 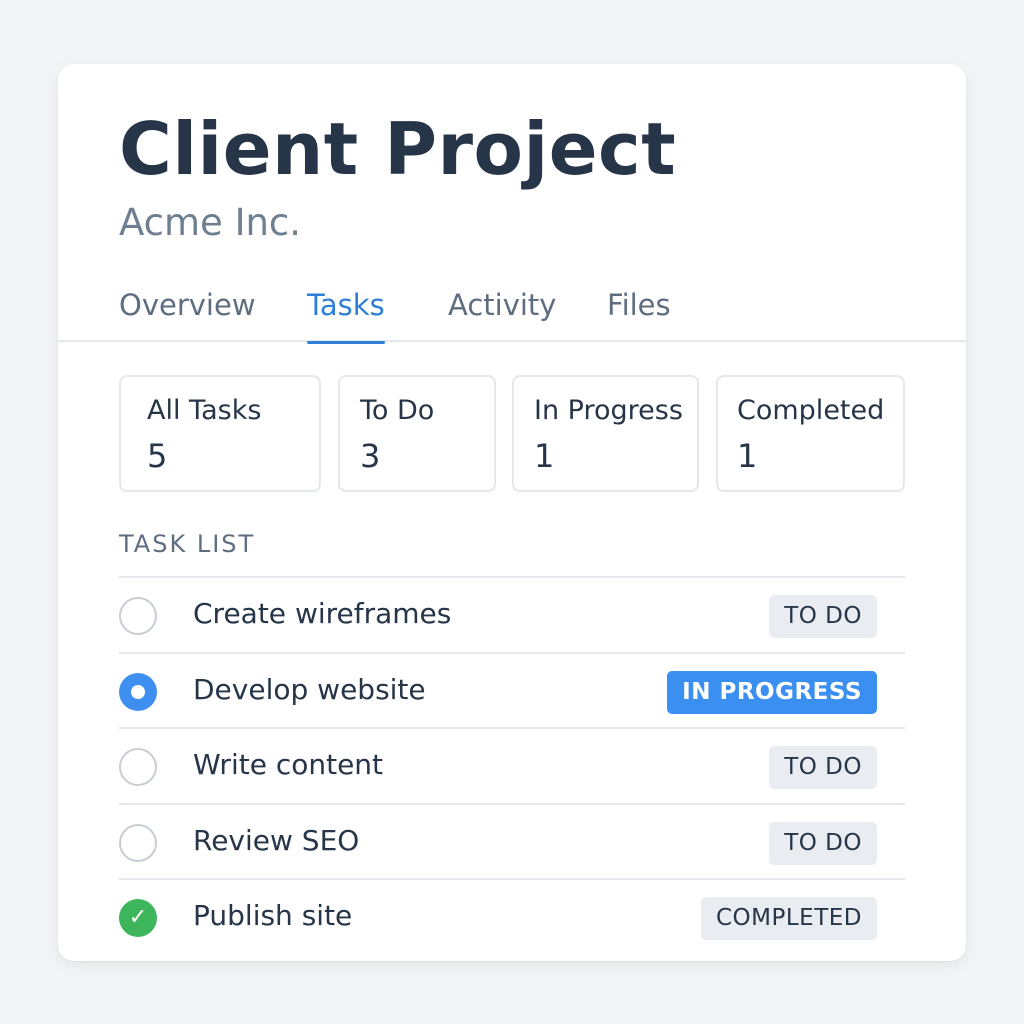 I want to click on task-row: Develop website IN PROGRESS, so click(x=512, y=689).